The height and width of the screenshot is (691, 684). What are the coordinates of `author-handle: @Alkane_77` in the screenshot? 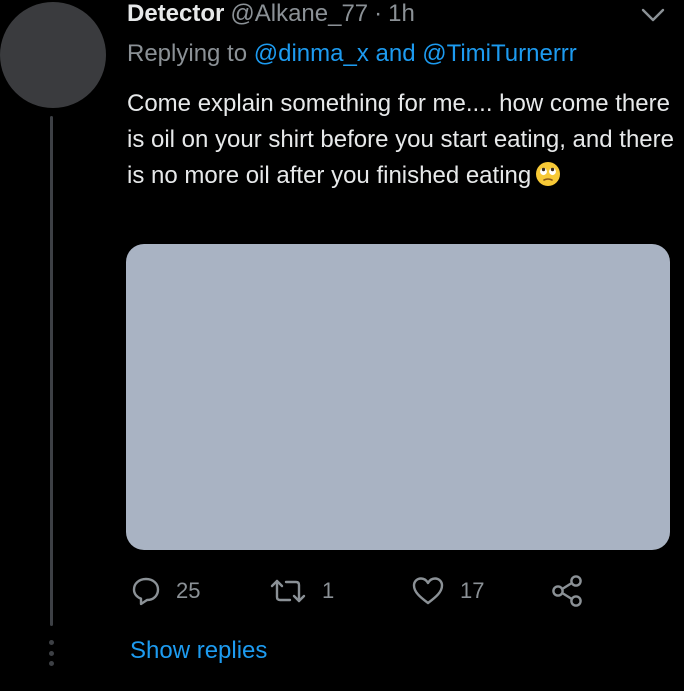 It's located at (299, 14).